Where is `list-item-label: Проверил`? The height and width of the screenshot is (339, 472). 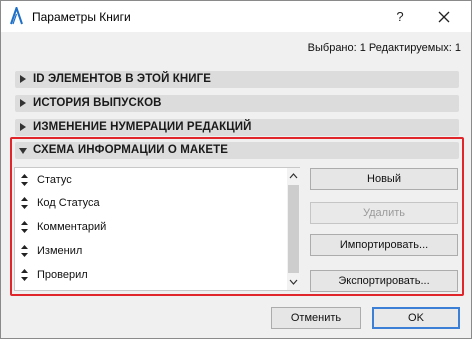 list-item-label: Проверил is located at coordinates (62, 275).